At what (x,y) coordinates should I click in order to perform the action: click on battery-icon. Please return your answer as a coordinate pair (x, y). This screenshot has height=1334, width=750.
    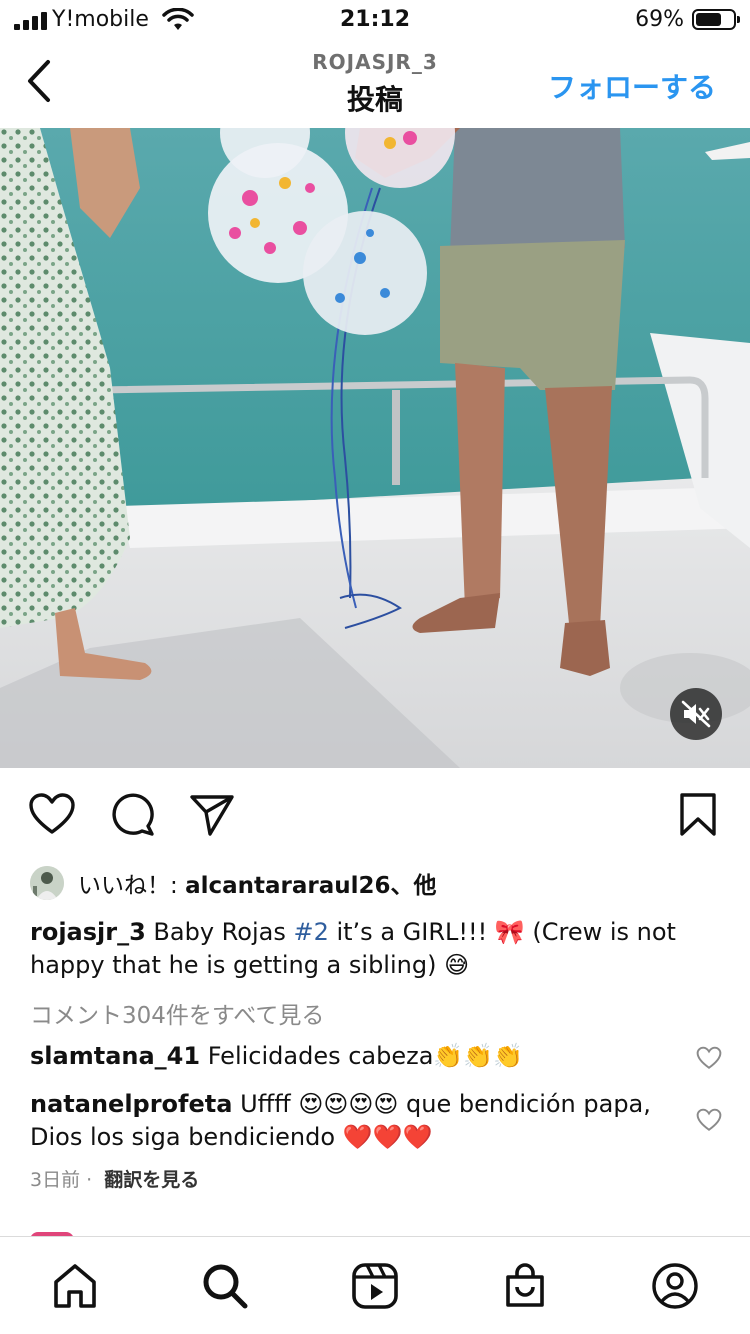
    Looking at the image, I should click on (716, 19).